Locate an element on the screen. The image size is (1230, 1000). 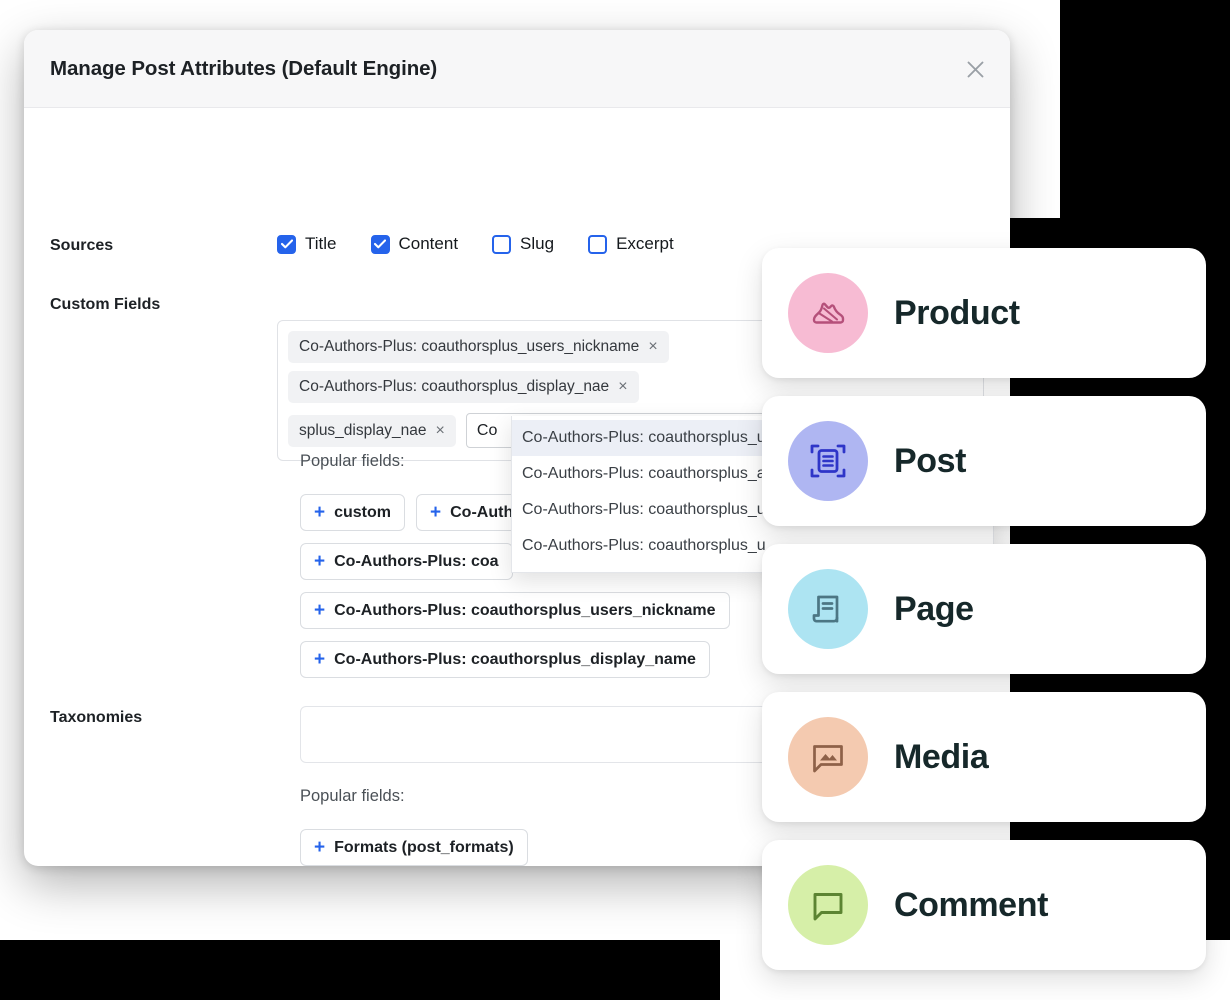
comment-bubble-icon is located at coordinates (828, 905).